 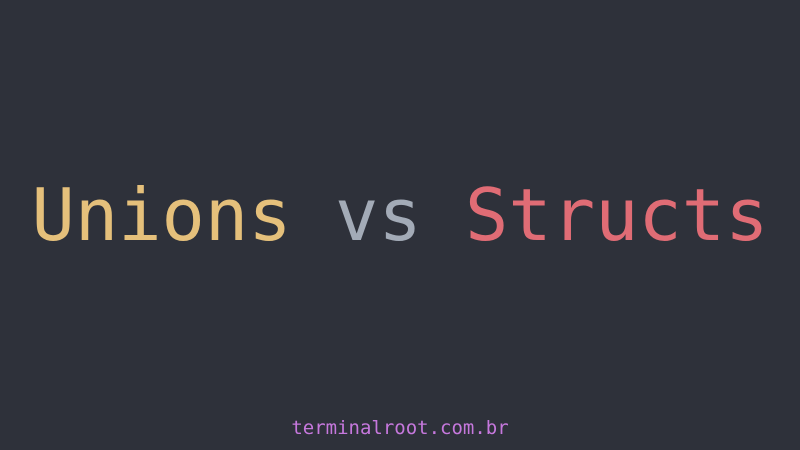 What do you see at coordinates (161, 215) in the screenshot?
I see `title-word-unions: Unions` at bounding box center [161, 215].